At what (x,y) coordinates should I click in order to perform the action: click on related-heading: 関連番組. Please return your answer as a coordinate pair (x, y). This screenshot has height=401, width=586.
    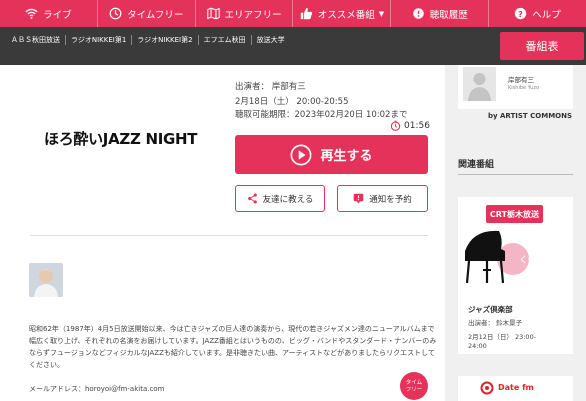
    Looking at the image, I should click on (476, 165).